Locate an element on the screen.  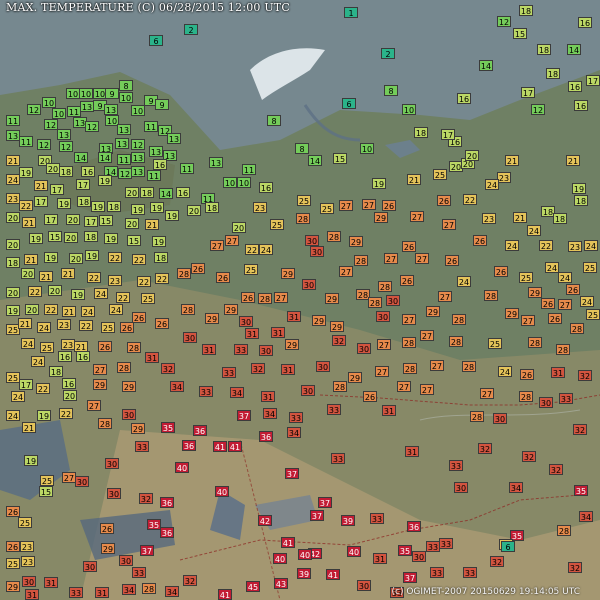
station-temp-marker: 39 is located at coordinates (348, 520).